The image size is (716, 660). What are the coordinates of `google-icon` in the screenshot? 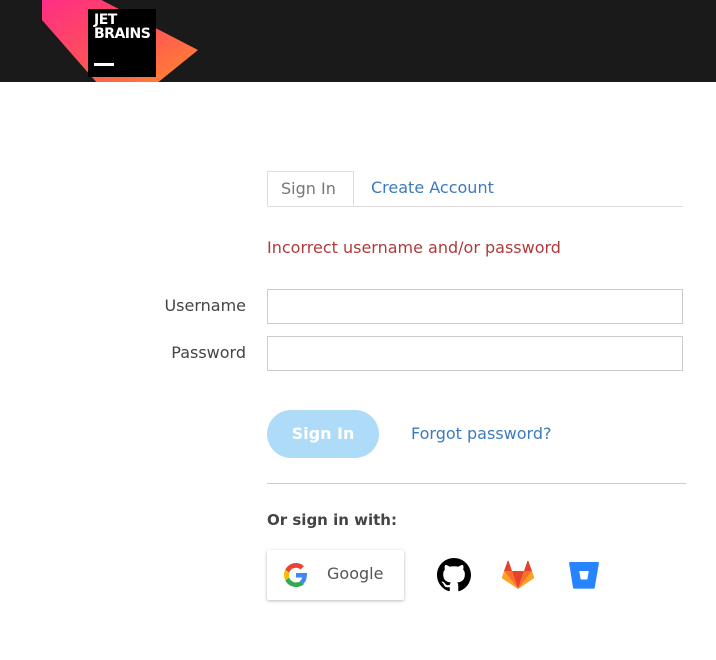 It's located at (296, 575).